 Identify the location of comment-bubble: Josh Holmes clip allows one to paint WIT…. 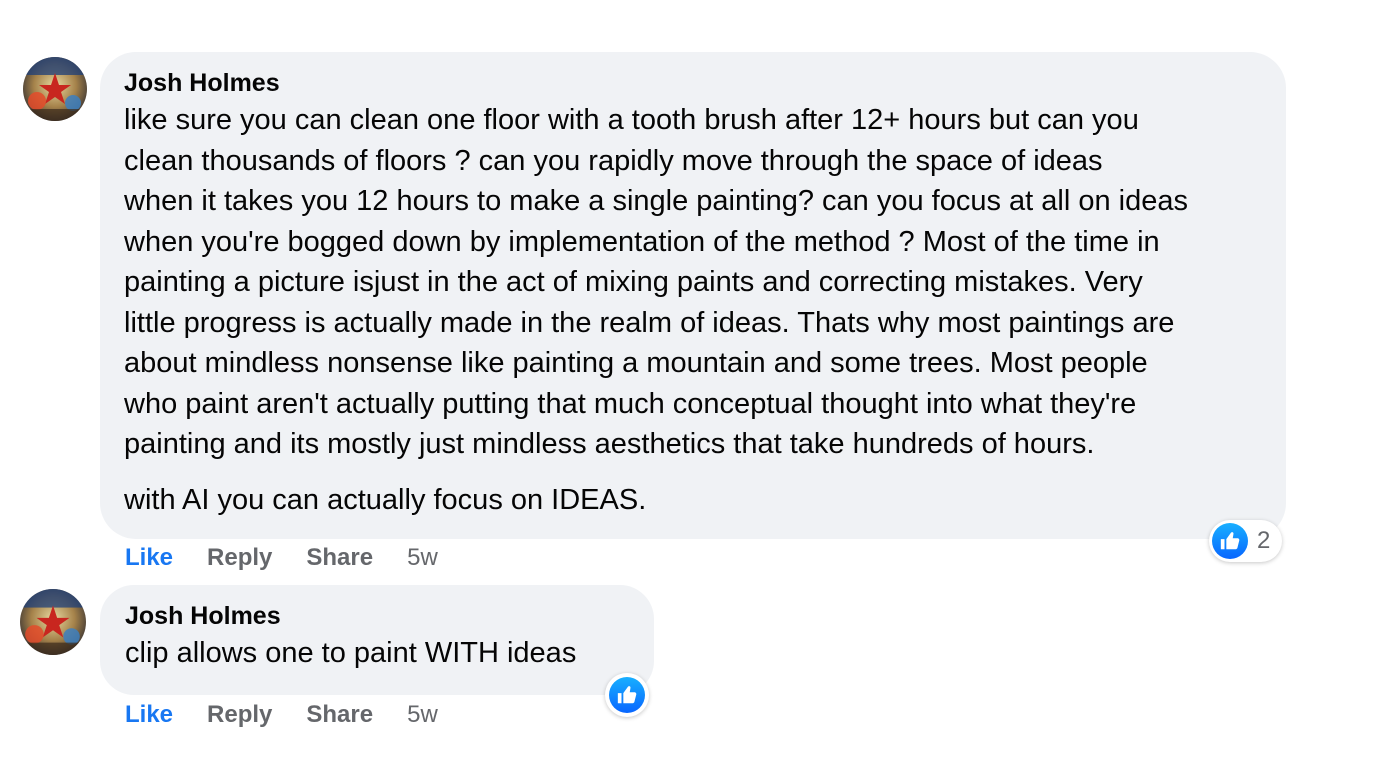
(377, 640).